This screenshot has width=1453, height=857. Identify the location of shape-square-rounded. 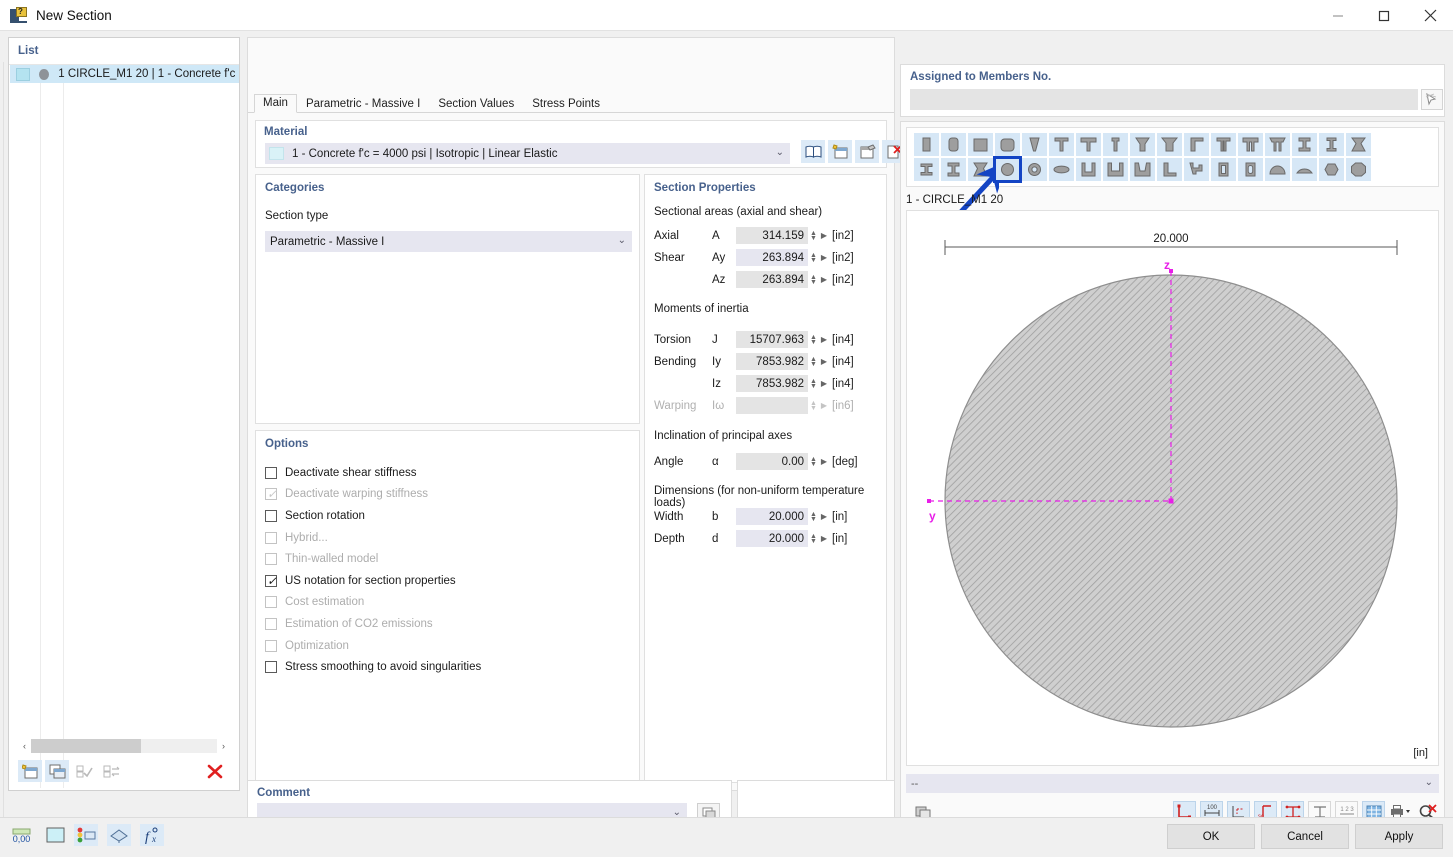
(1007, 144).